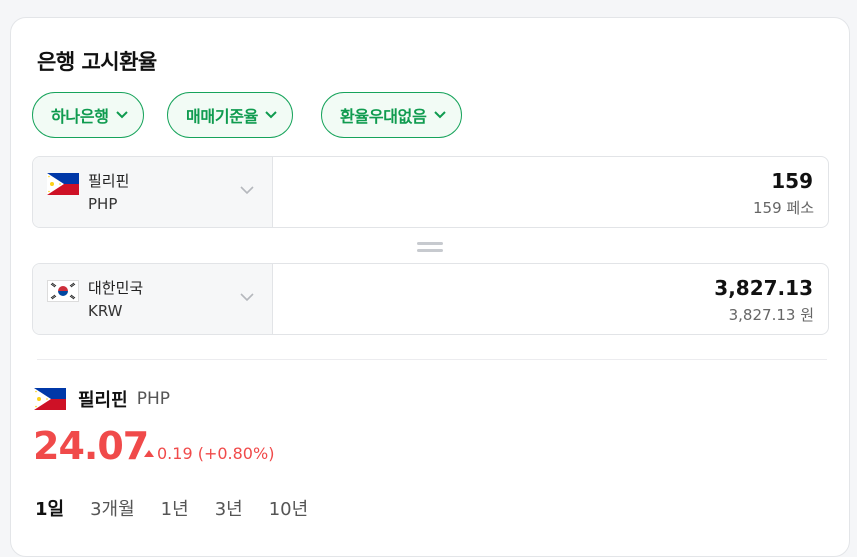 Image resolution: width=857 pixels, height=557 pixels. Describe the element at coordinates (91, 446) in the screenshot. I see `rate-value: 24.07` at that location.